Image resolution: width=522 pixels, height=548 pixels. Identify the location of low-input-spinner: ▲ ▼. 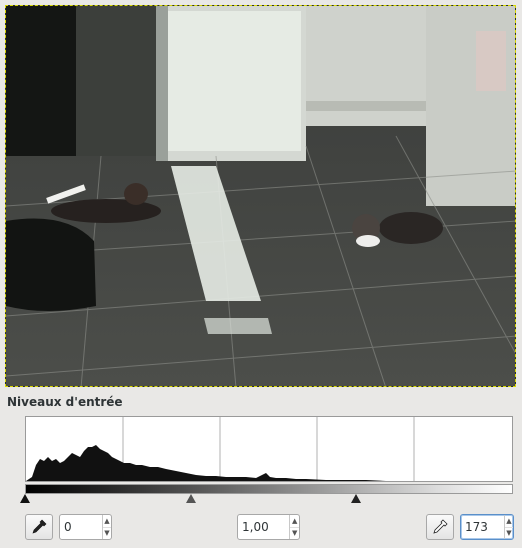
(85, 527).